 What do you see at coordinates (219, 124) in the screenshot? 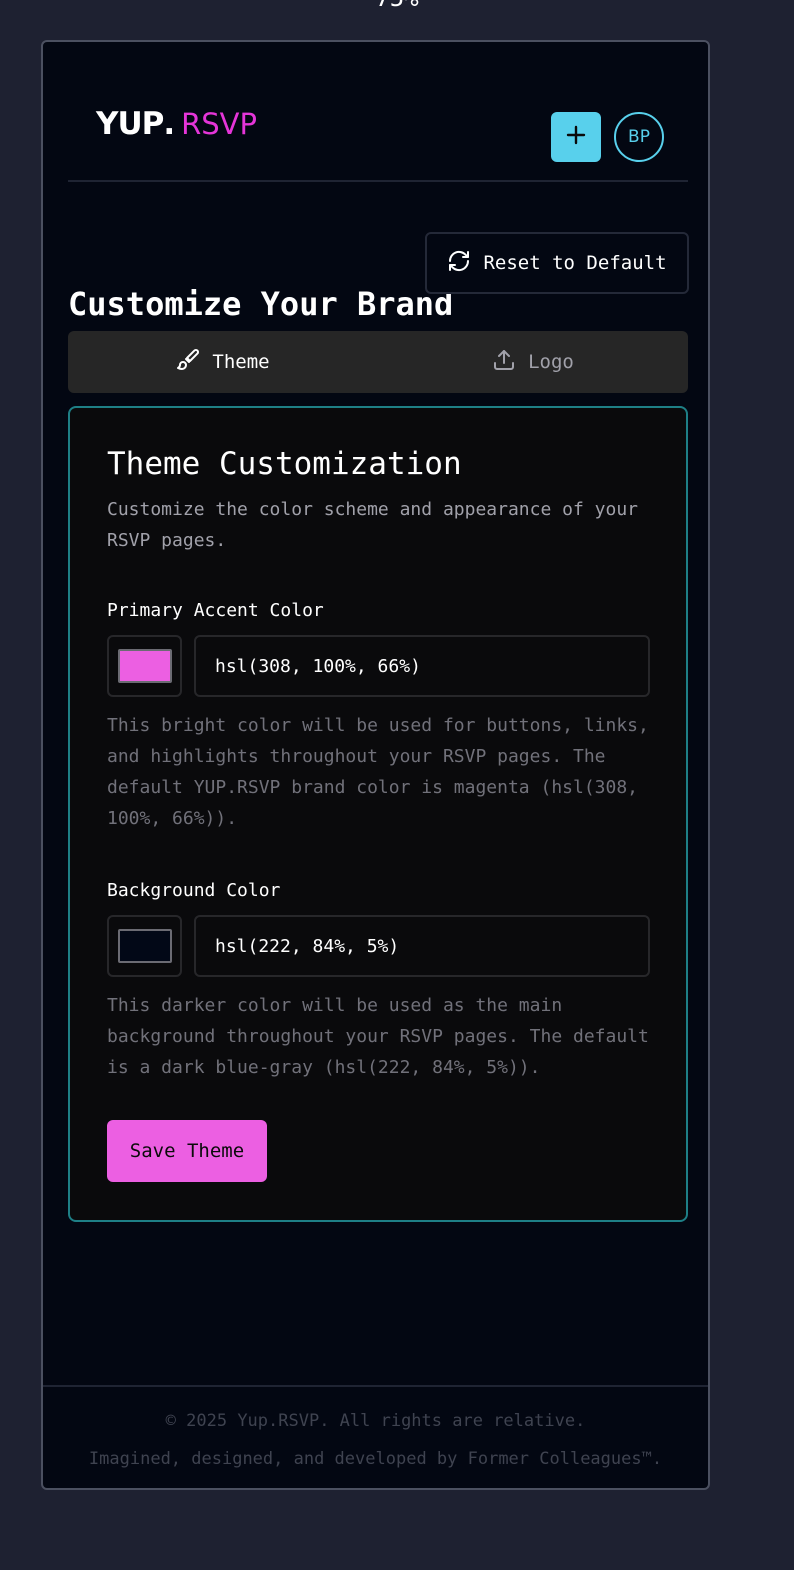
I see `logo-rsvp-text: RSVP` at bounding box center [219, 124].